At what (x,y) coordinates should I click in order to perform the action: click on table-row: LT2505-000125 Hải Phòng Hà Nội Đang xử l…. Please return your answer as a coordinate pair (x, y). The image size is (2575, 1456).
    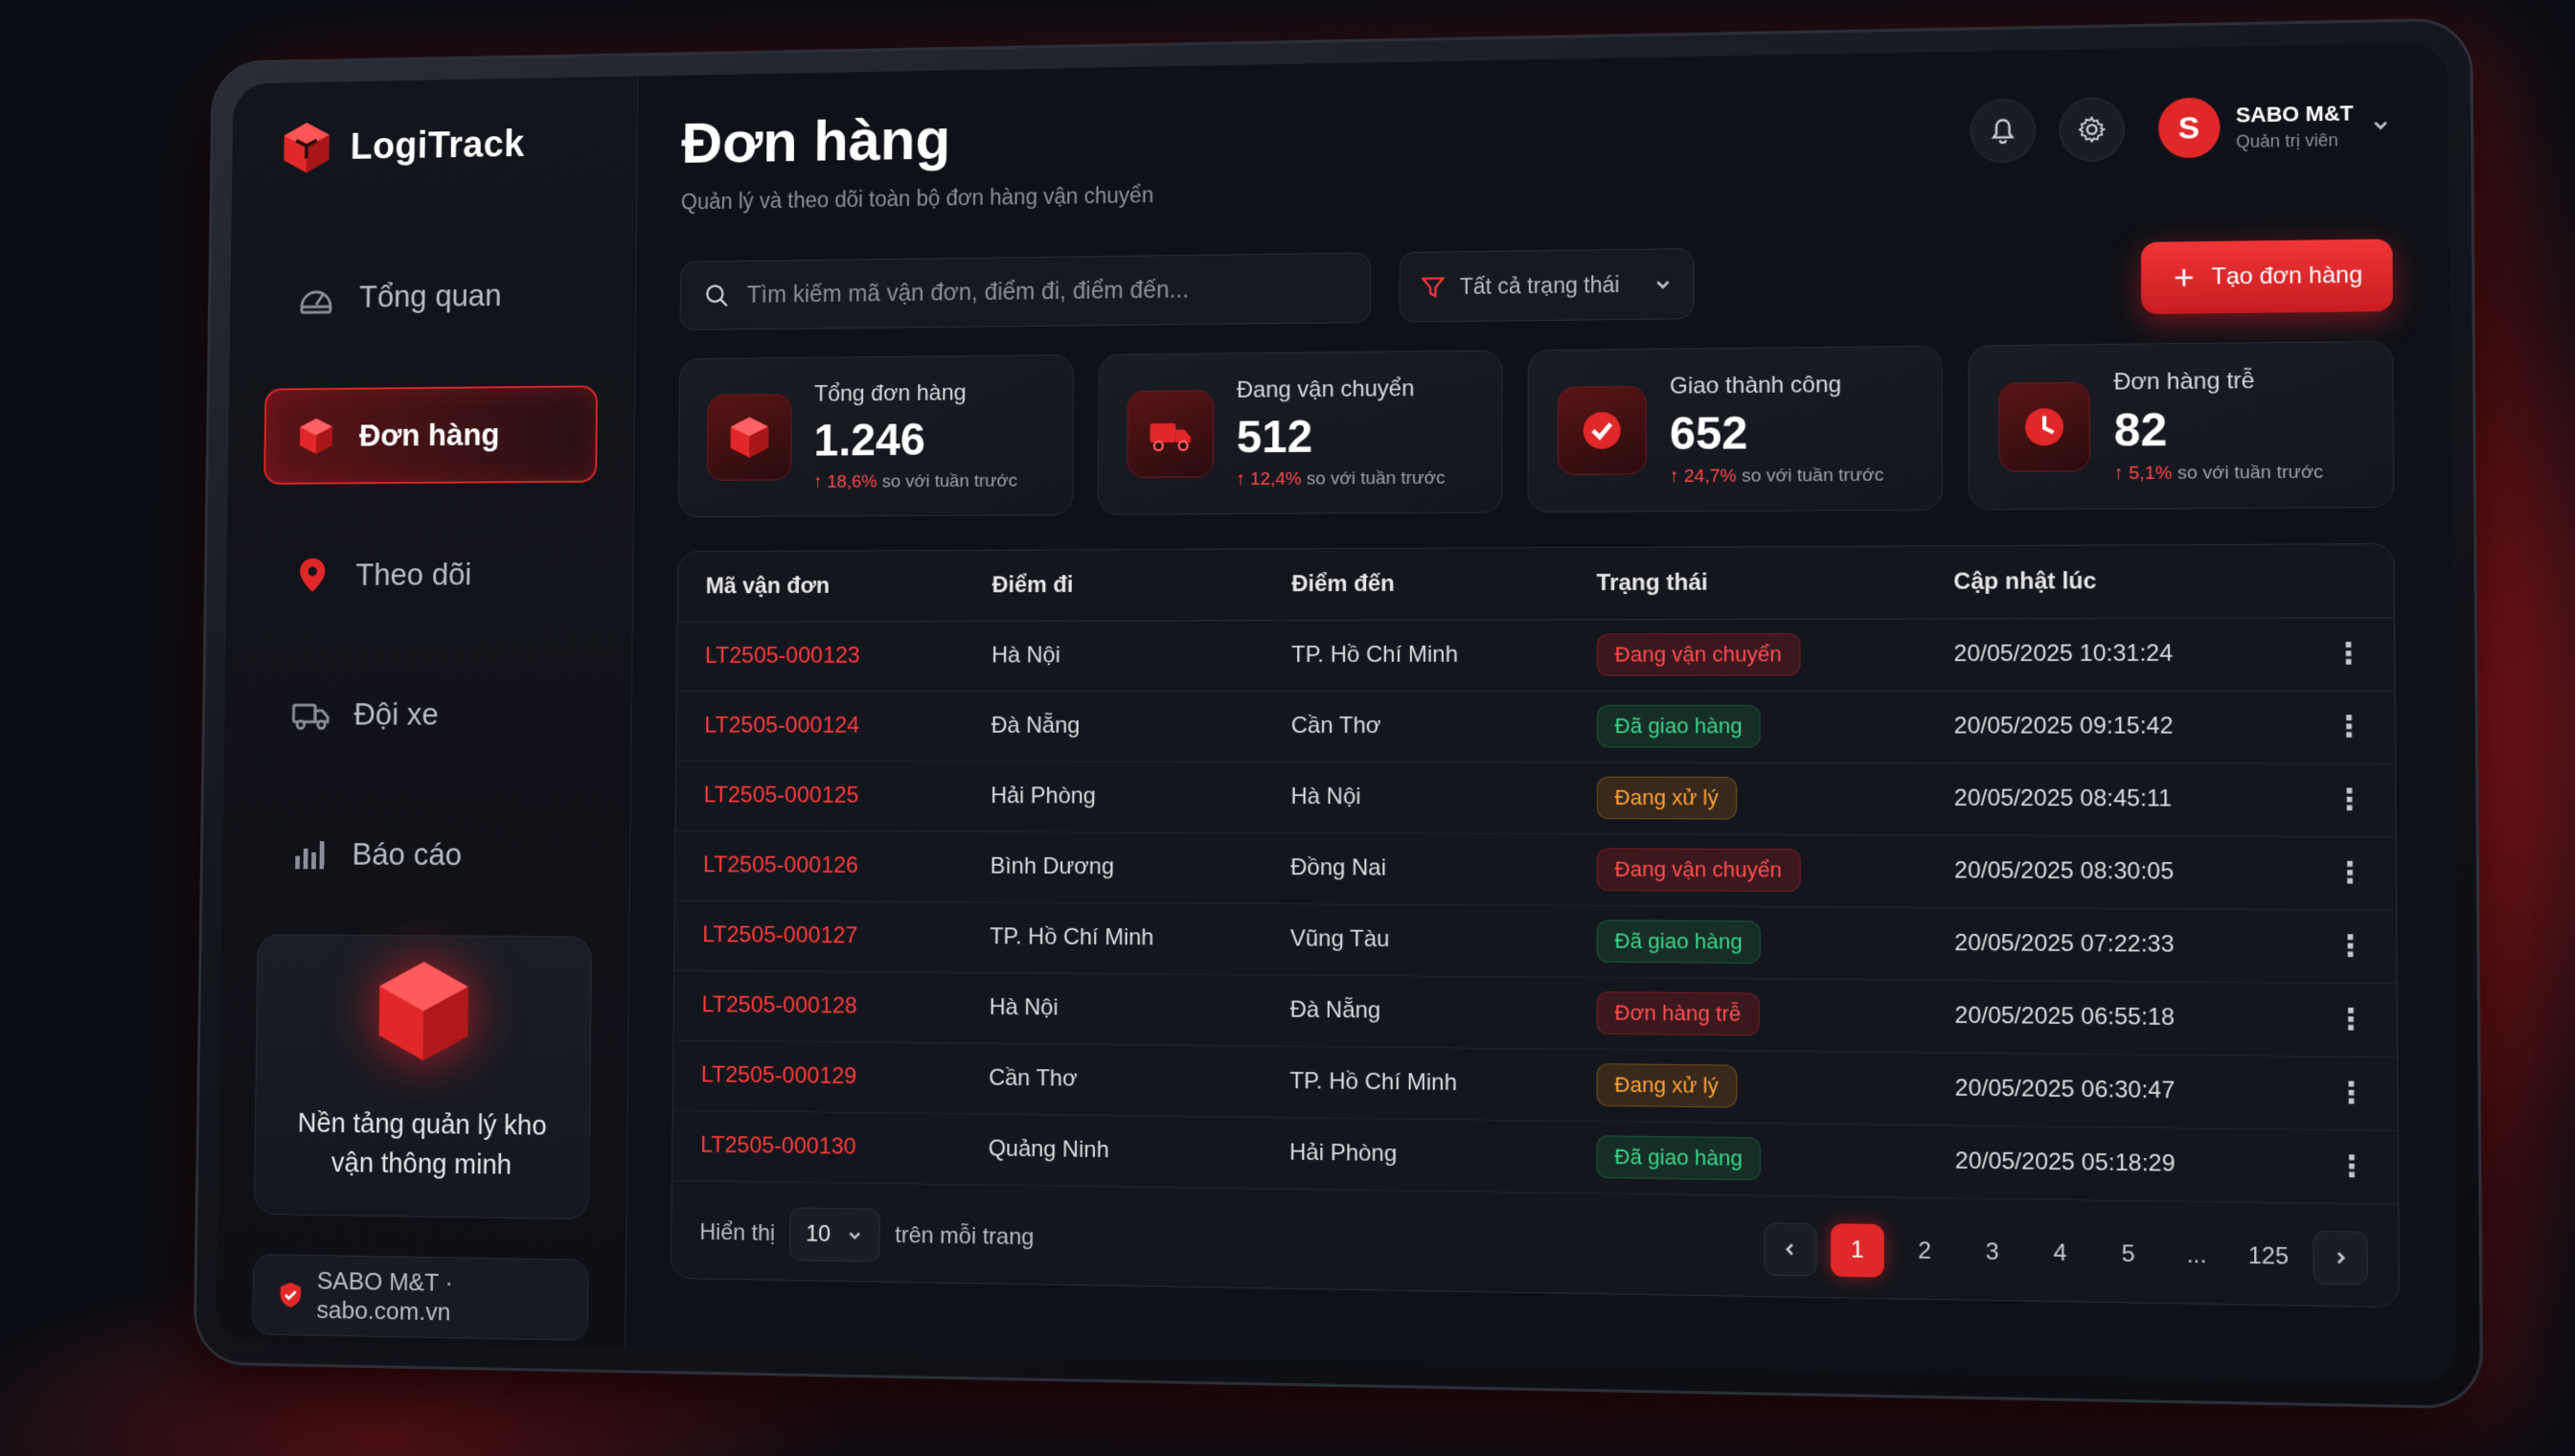
    Looking at the image, I should click on (1535, 798).